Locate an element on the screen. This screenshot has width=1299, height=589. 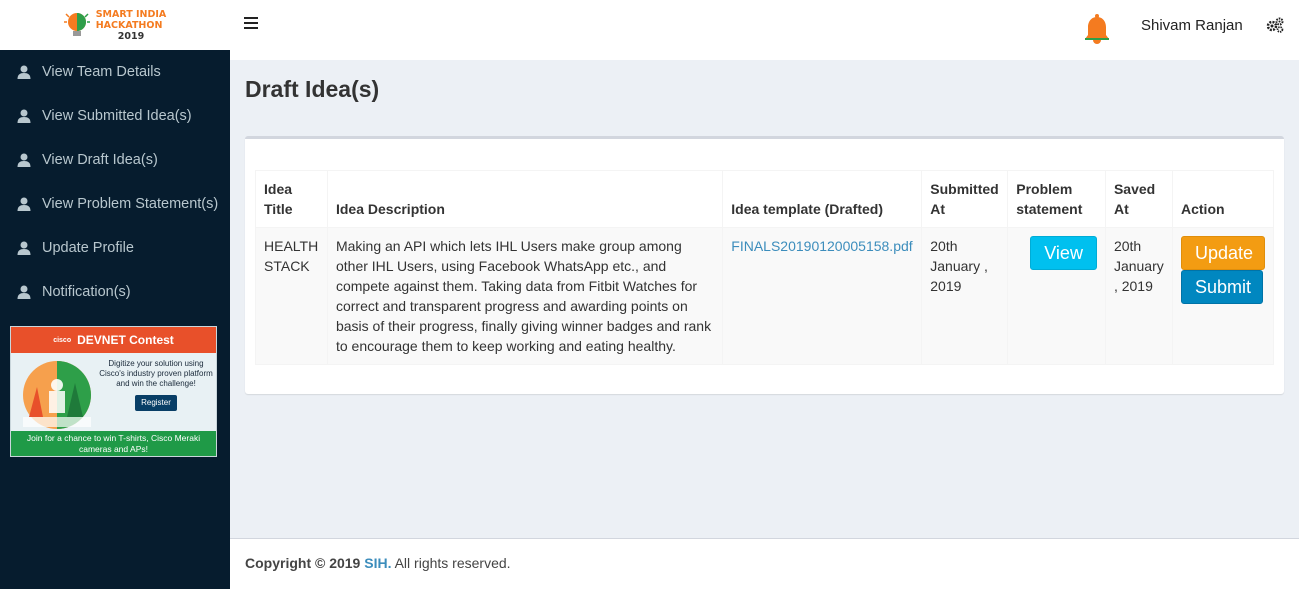
sidebar-item-label: Update Profile is located at coordinates (88, 248).